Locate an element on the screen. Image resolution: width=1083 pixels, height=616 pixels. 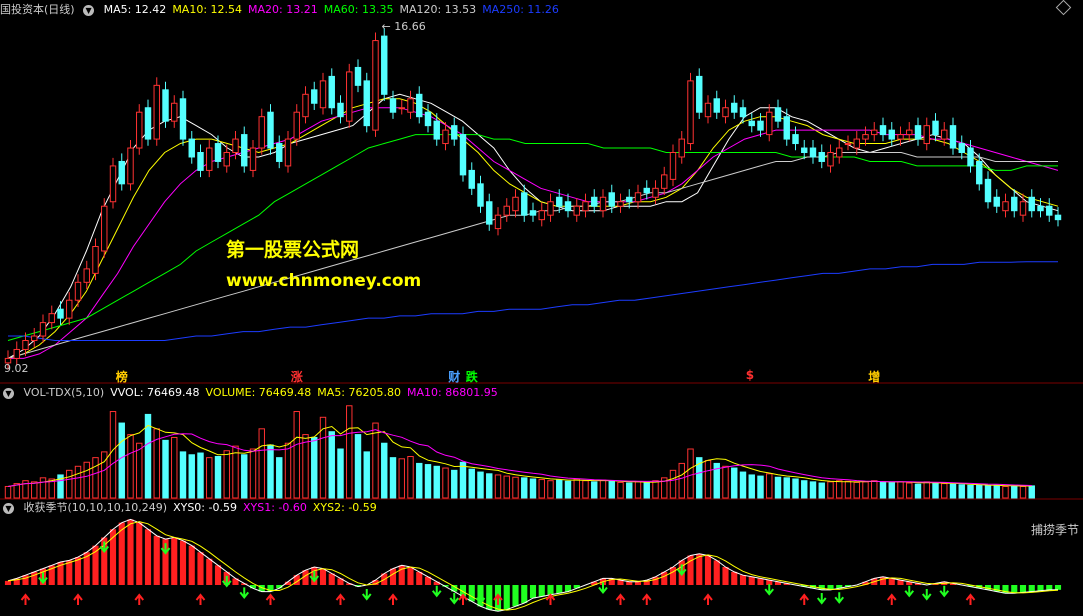
vol-label-0: VOL-TDX(5,10) is located at coordinates (64, 392).